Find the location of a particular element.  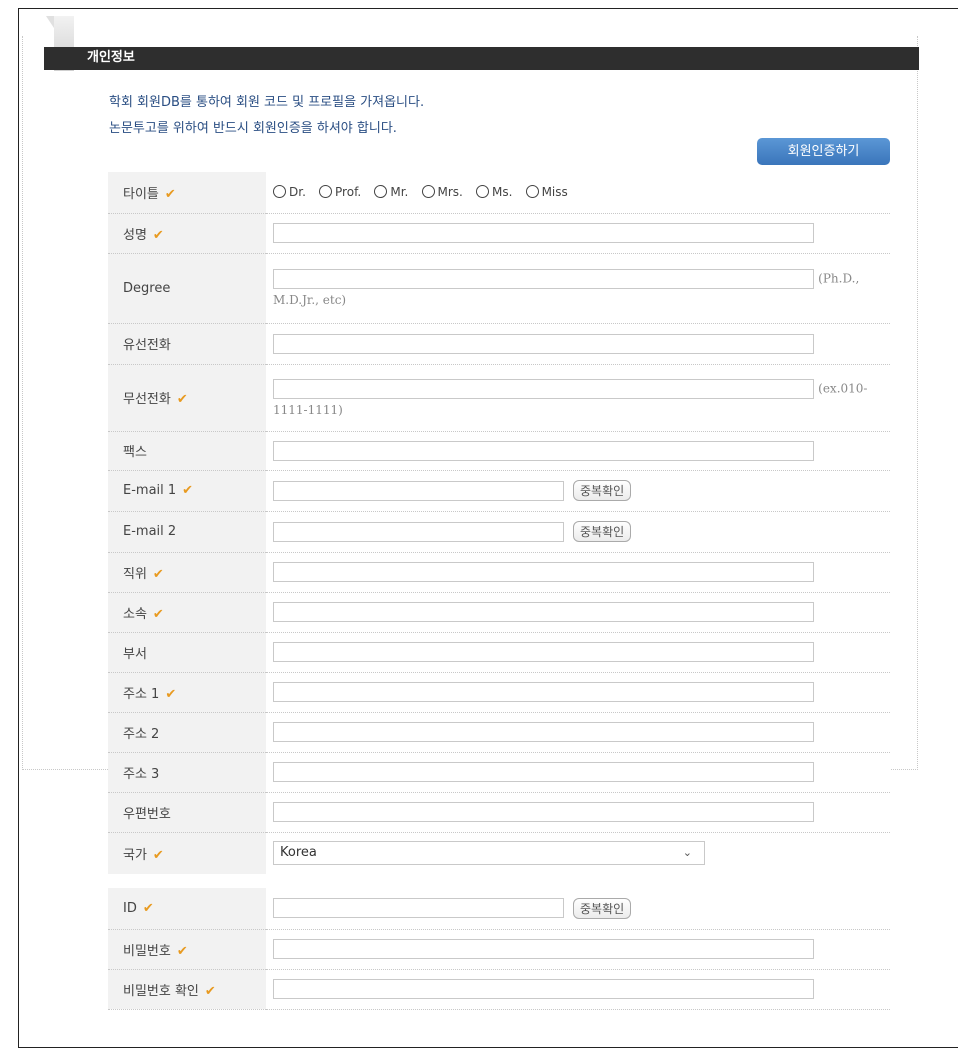

email2-label: E-mail 2 is located at coordinates (150, 531).